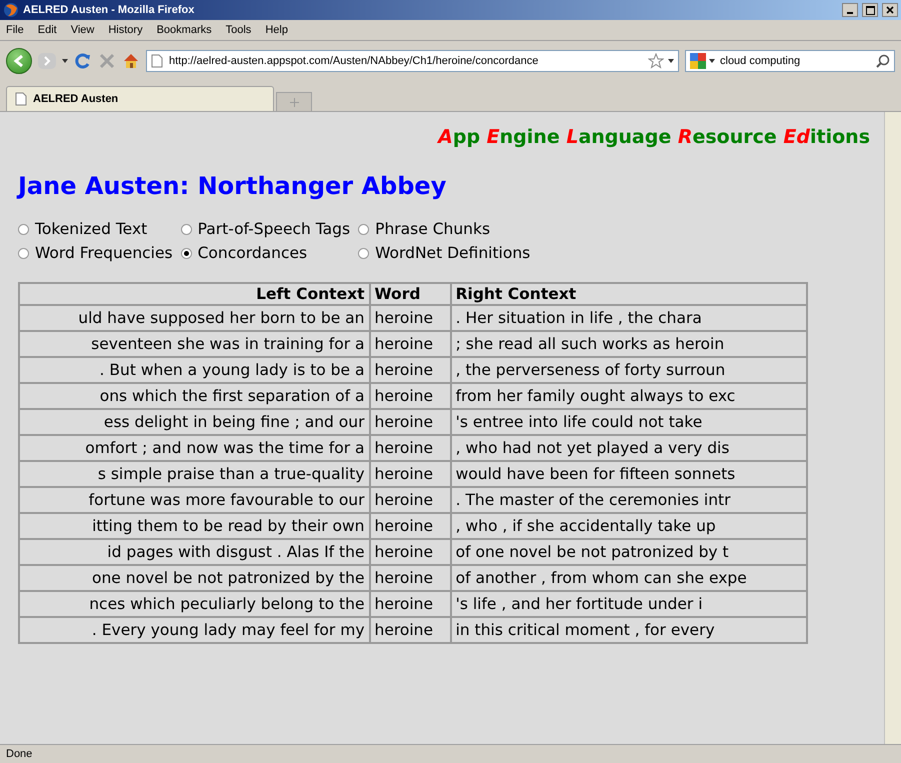 The width and height of the screenshot is (901, 763). I want to click on site-title: App Engine Language Resource Editions, so click(653, 137).